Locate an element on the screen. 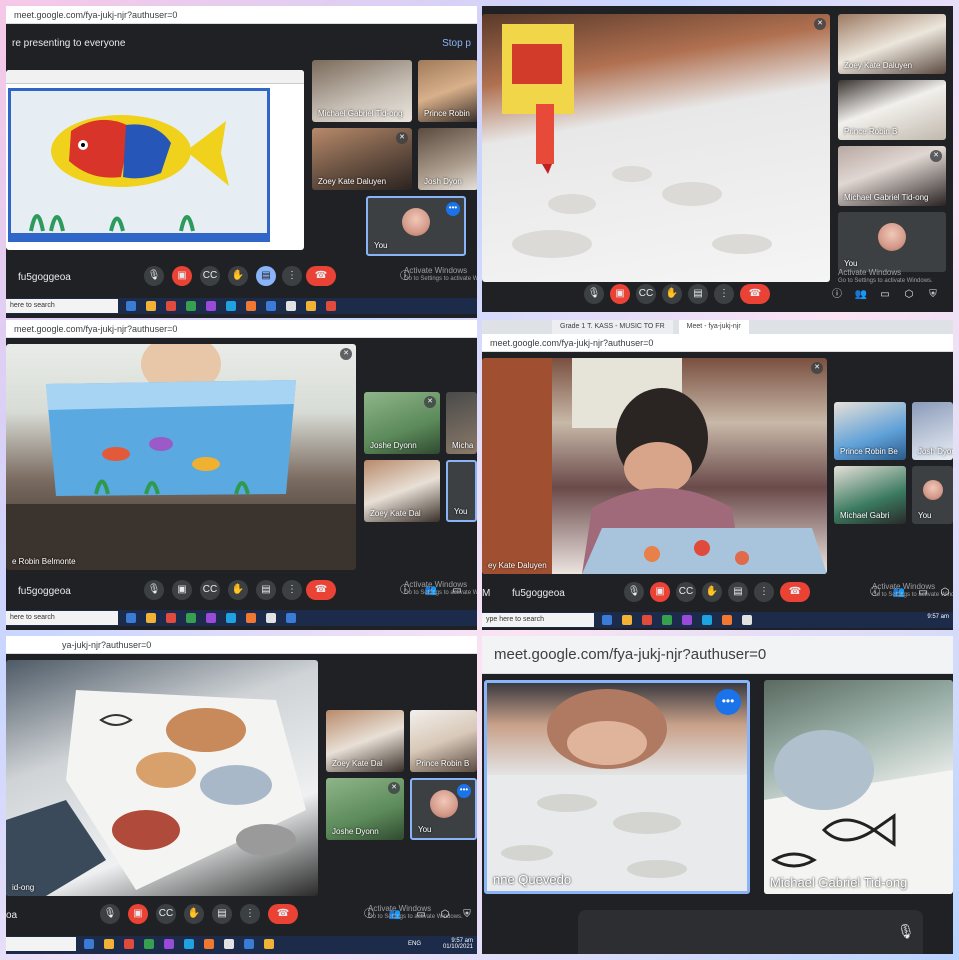 This screenshot has width=959, height=960. activities-icon: ⬡ is located at coordinates (909, 295).